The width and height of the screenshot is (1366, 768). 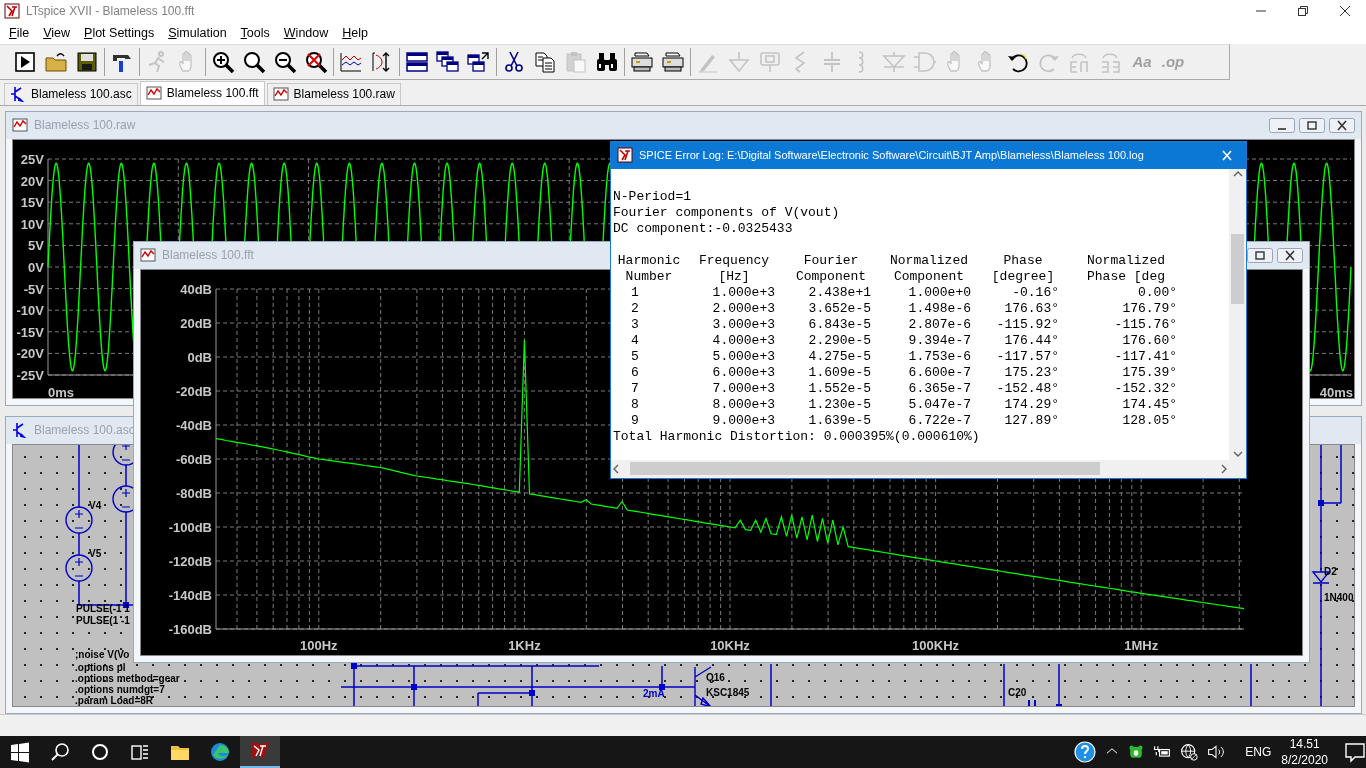 I want to click on clock-date: 8/2/2020, so click(x=1304, y=760).